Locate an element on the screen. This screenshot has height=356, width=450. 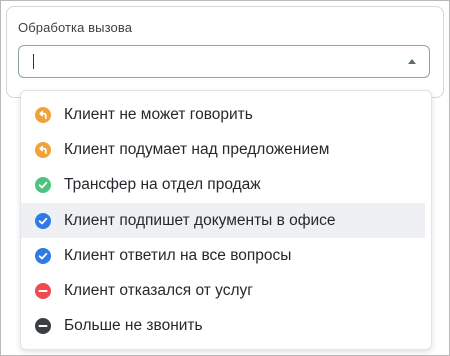
option-item: Клиент ответил на все вопросы is located at coordinates (226, 255).